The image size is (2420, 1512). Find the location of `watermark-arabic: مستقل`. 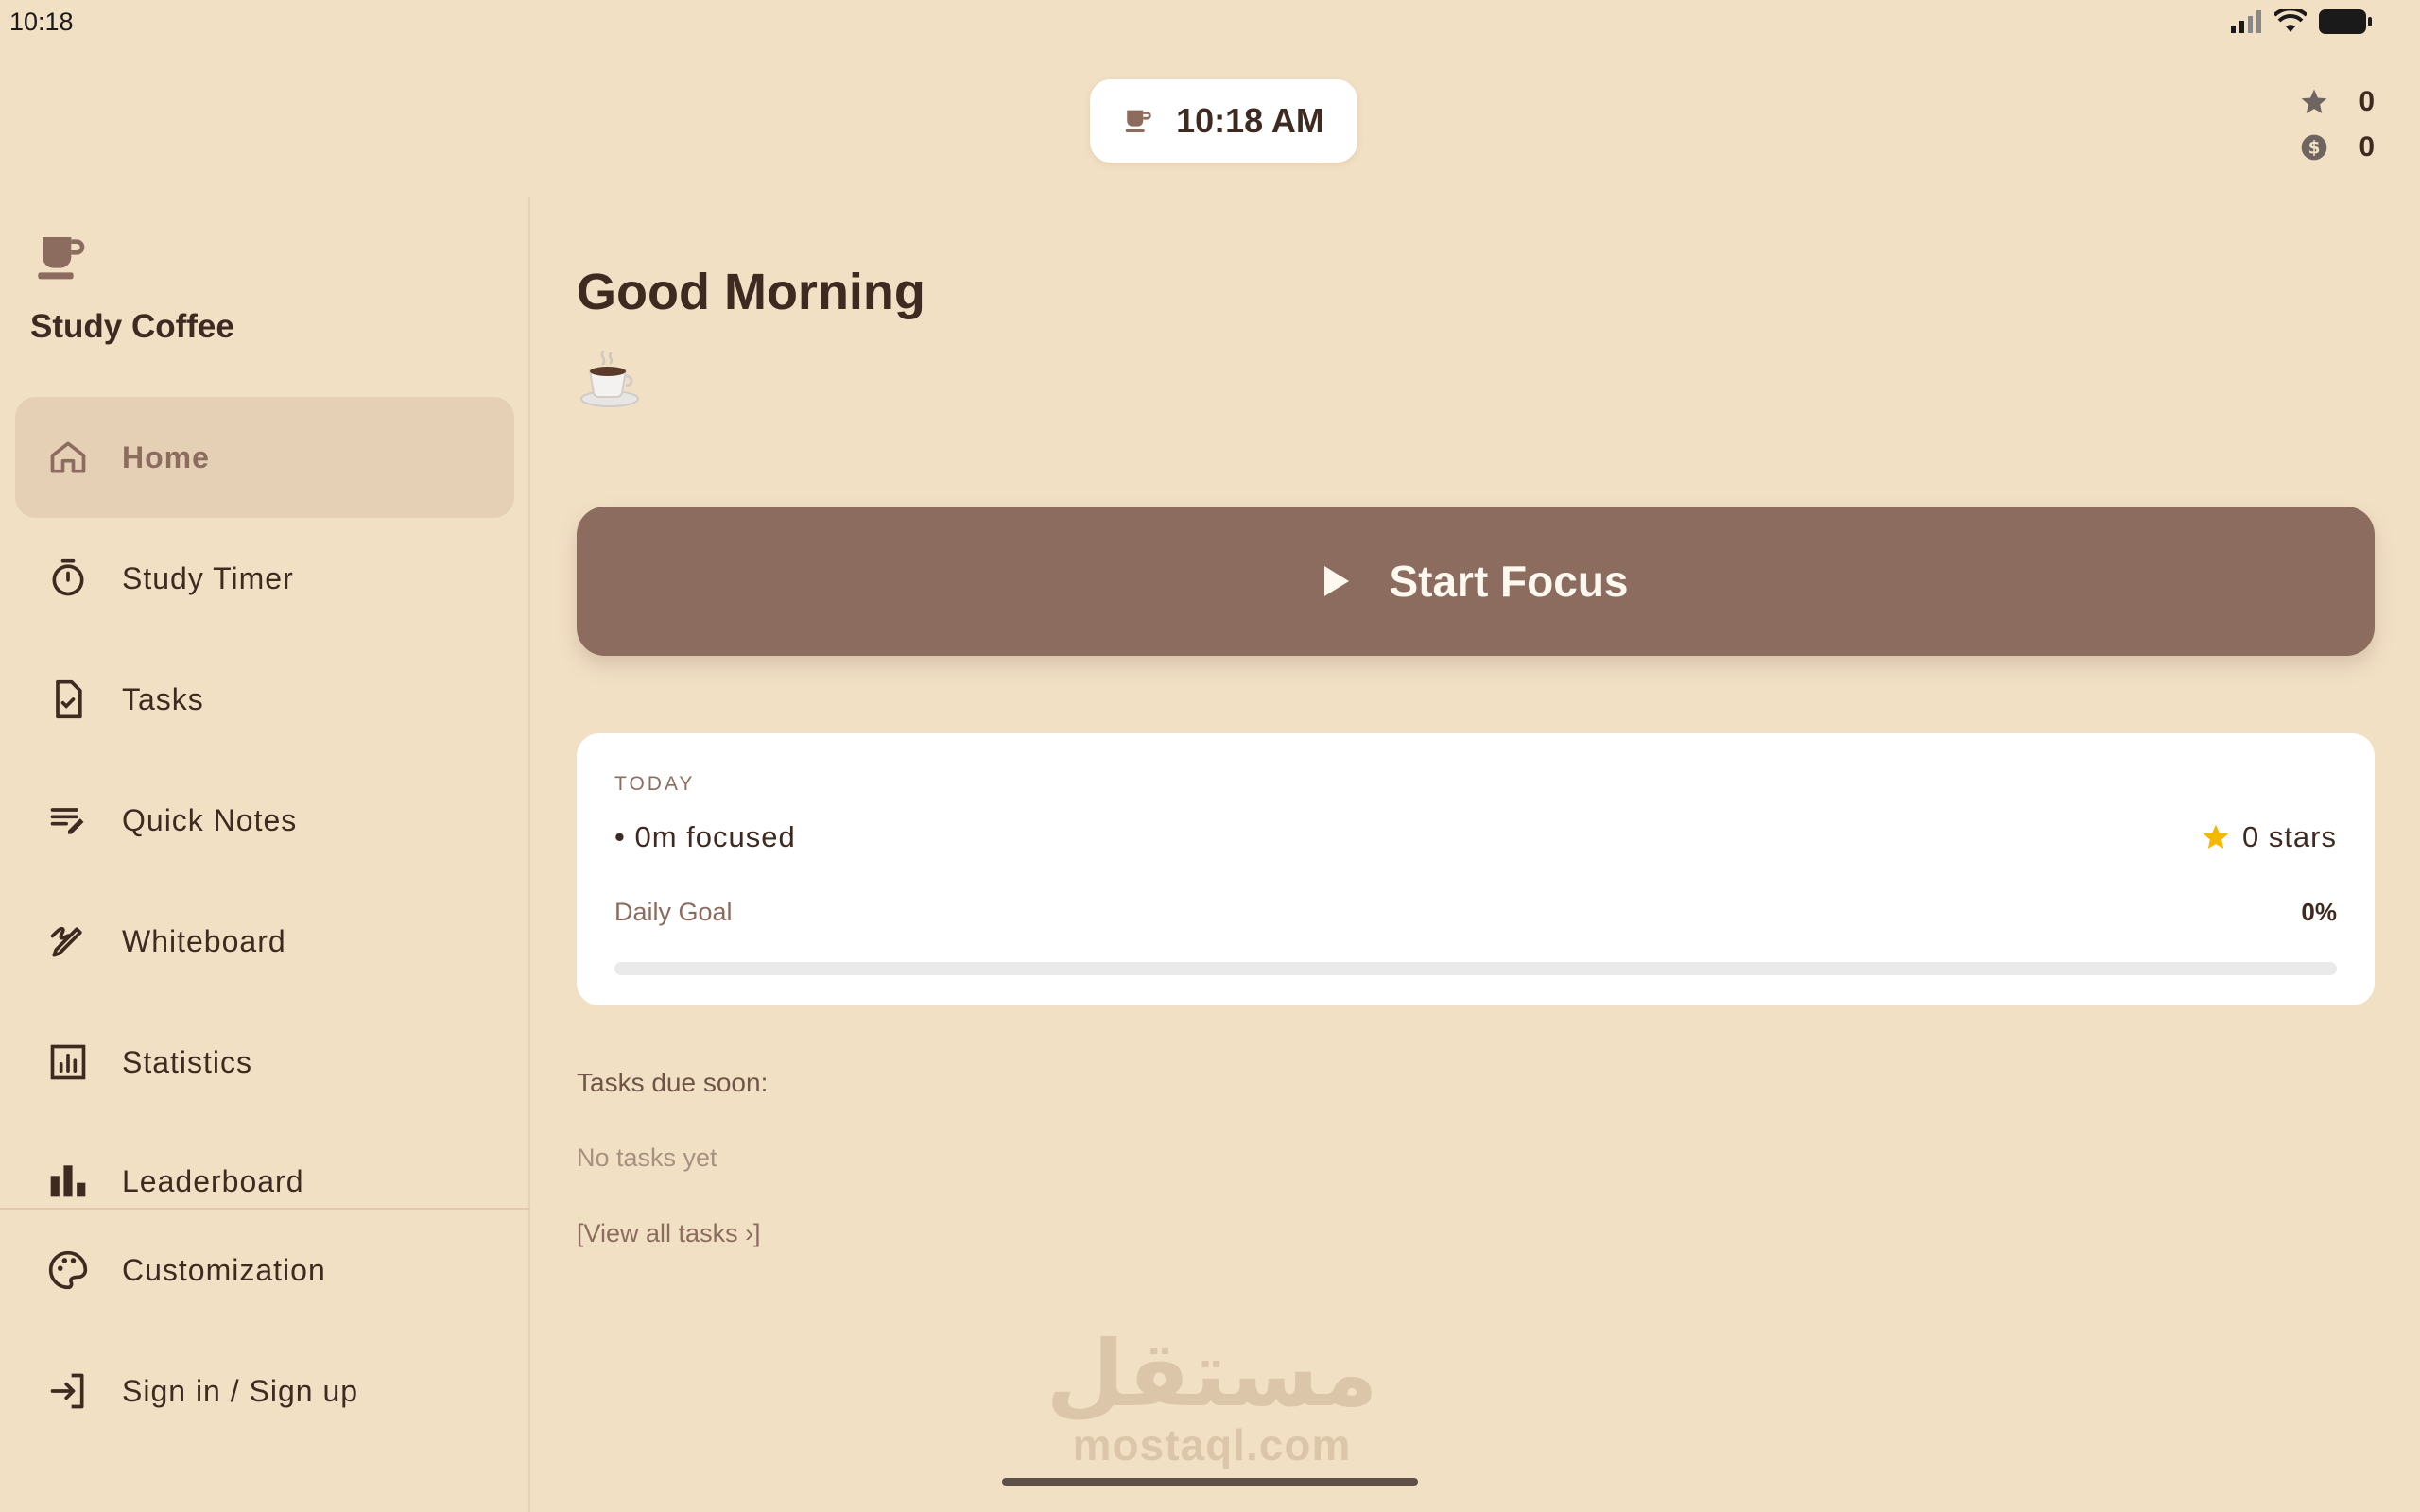

watermark-arabic: مستقل is located at coordinates (1212, 1374).